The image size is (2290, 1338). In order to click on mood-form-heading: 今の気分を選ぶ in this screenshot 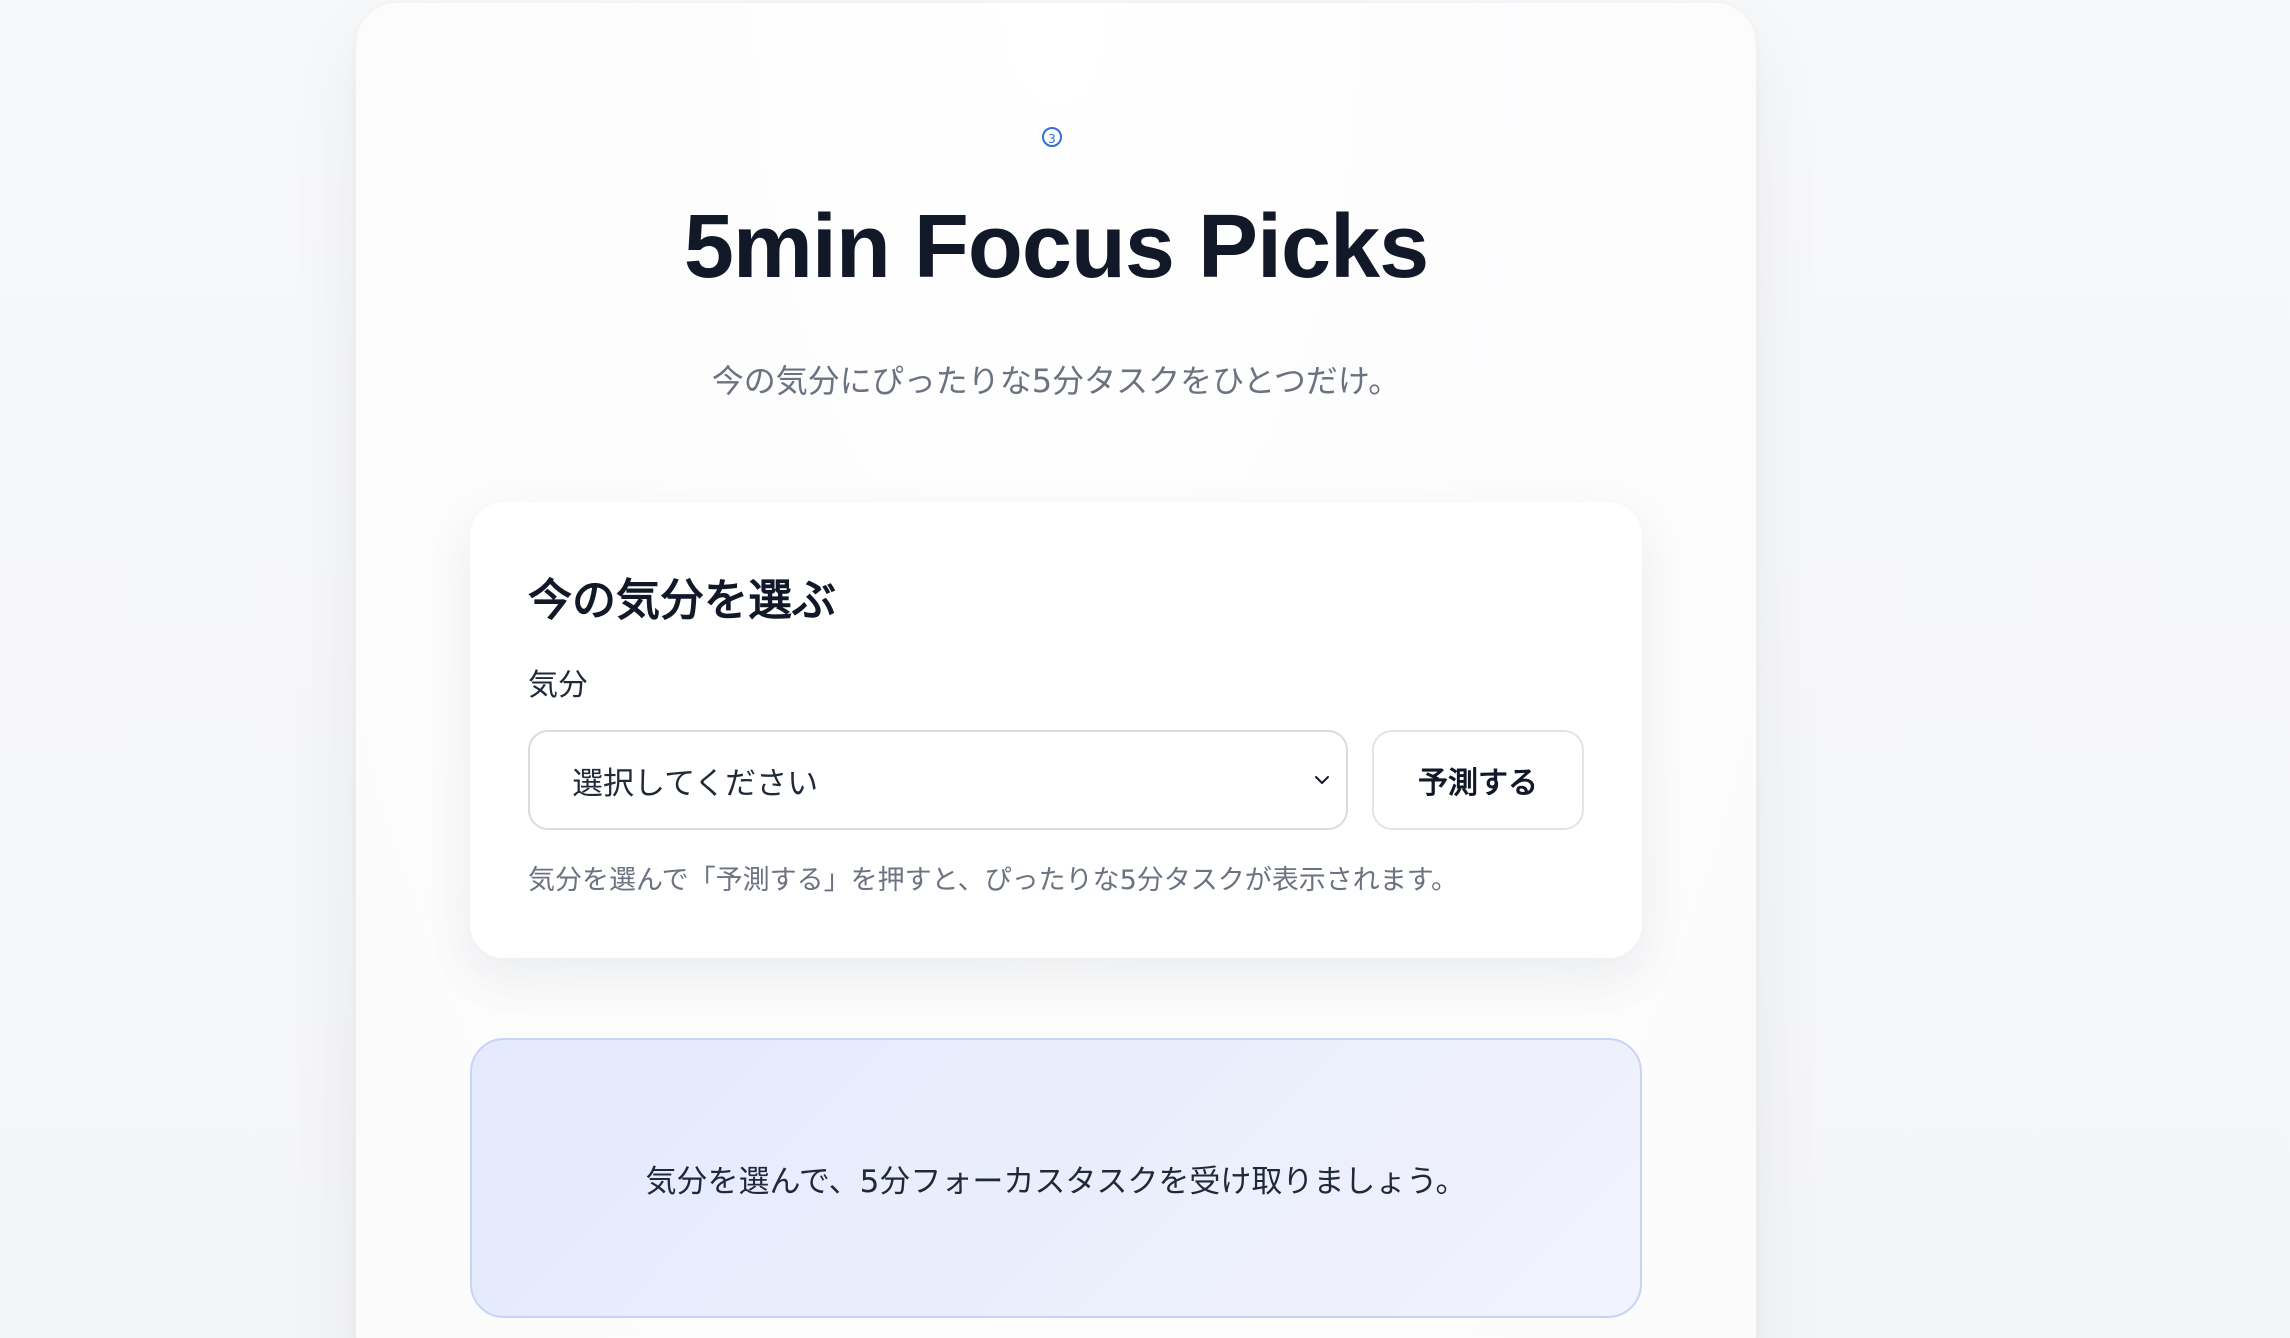, I will do `click(682, 600)`.